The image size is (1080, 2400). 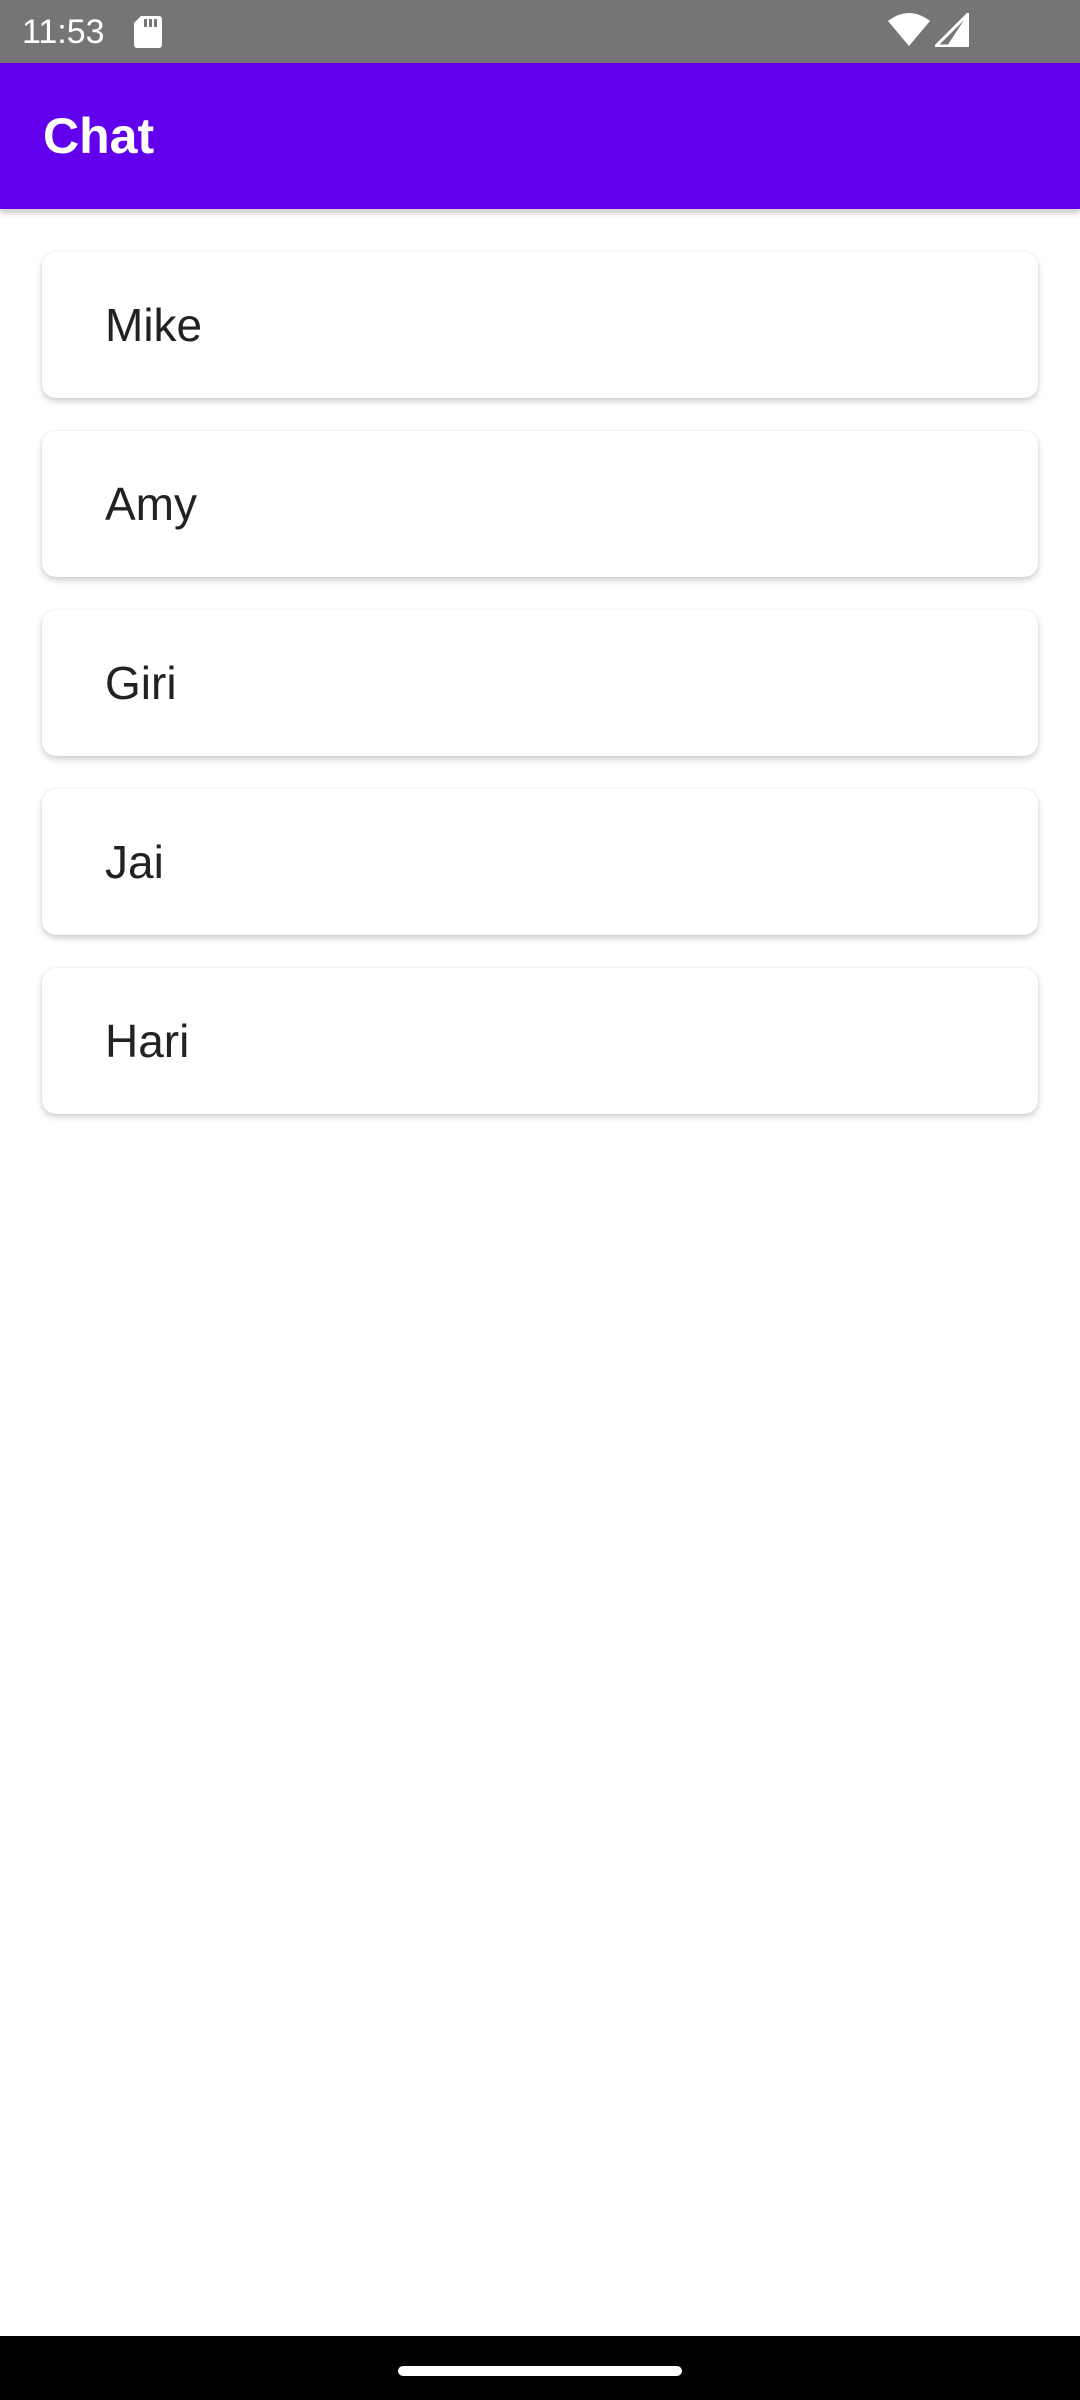 What do you see at coordinates (540, 862) in the screenshot?
I see `chat-item-jai: Jai` at bounding box center [540, 862].